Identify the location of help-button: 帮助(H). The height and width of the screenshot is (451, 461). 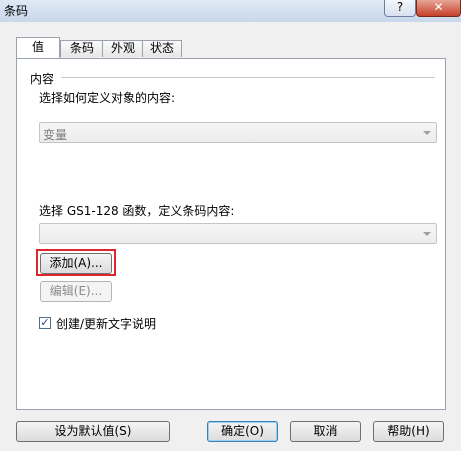
(408, 431).